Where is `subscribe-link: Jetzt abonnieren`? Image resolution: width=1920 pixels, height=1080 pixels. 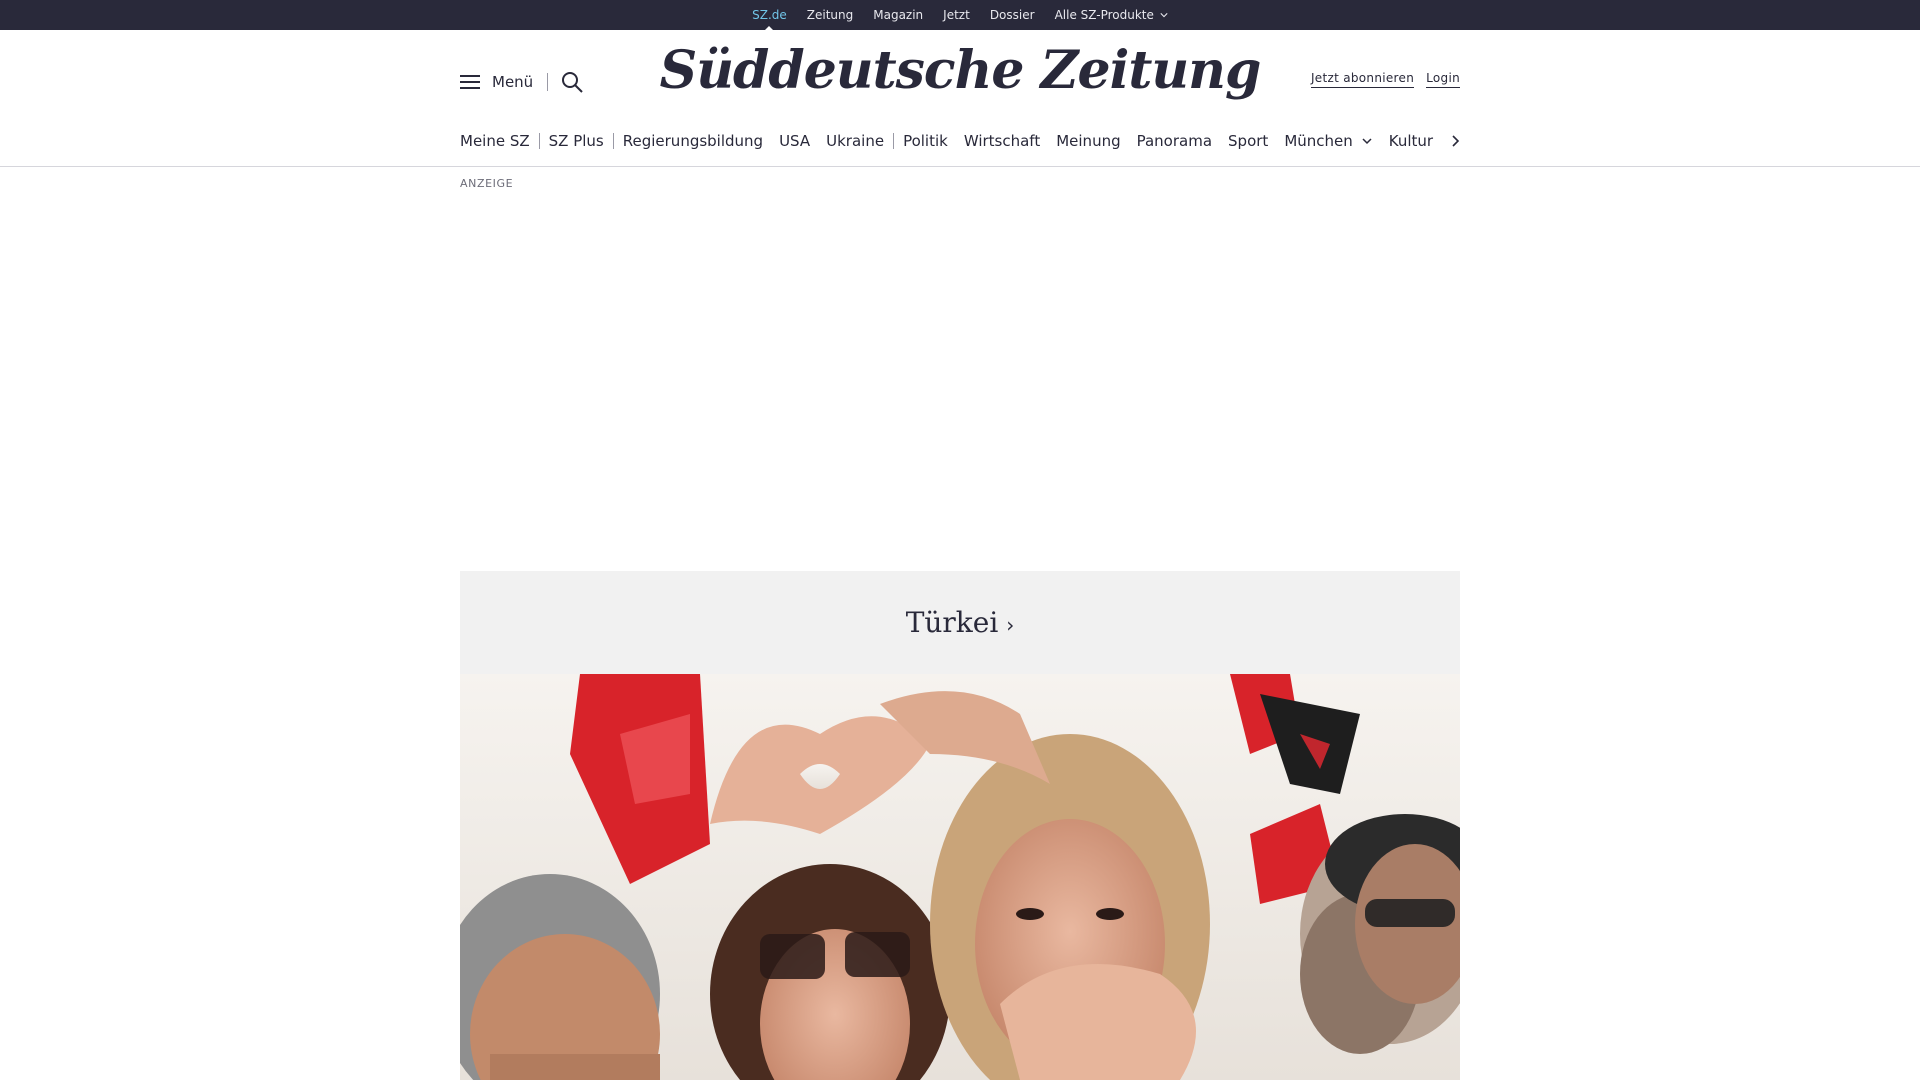 subscribe-link: Jetzt abonnieren is located at coordinates (1362, 79).